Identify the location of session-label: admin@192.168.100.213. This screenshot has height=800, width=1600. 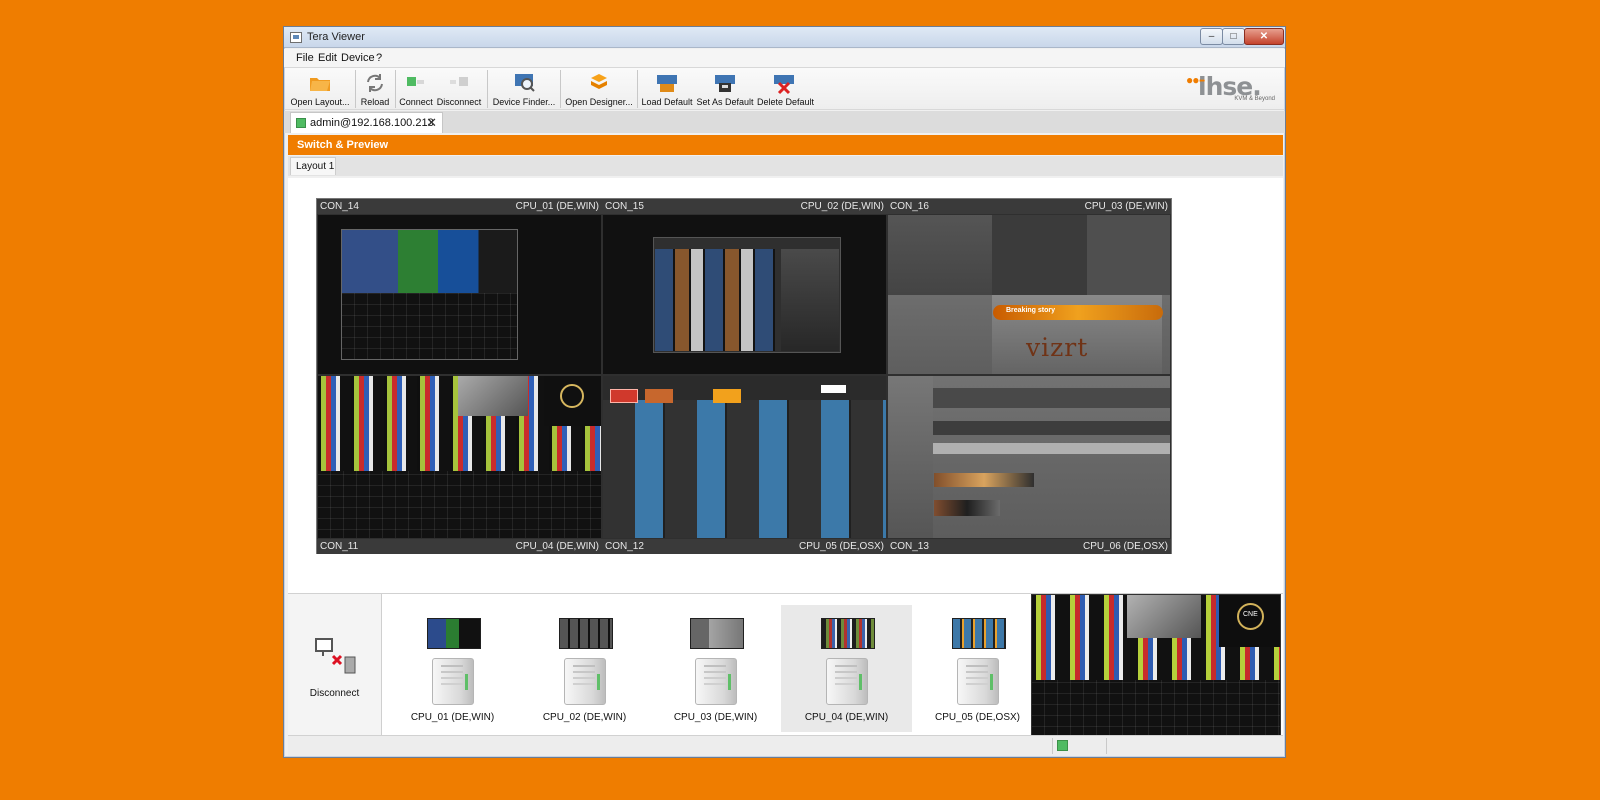
(372, 123).